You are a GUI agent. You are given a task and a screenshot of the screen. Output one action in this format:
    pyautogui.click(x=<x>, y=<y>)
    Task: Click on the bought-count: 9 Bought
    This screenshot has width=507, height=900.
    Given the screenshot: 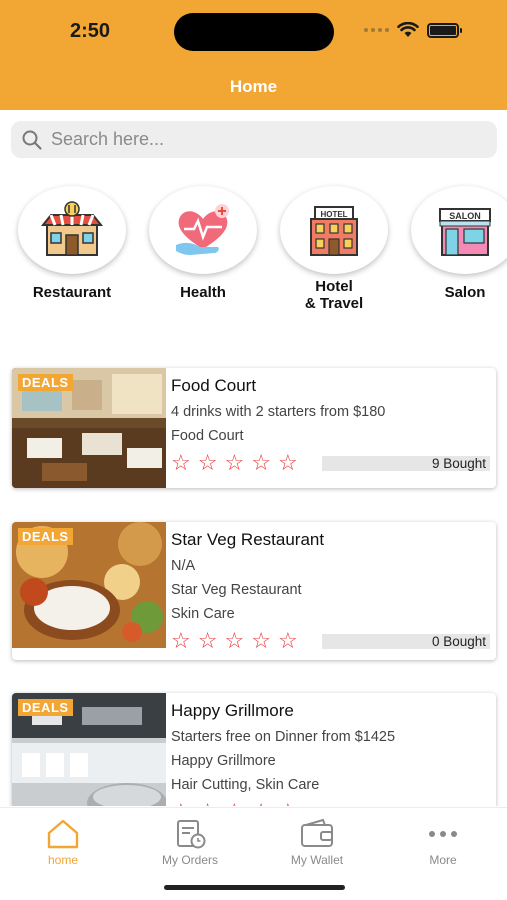 What is the action you would take?
    pyautogui.click(x=405, y=463)
    